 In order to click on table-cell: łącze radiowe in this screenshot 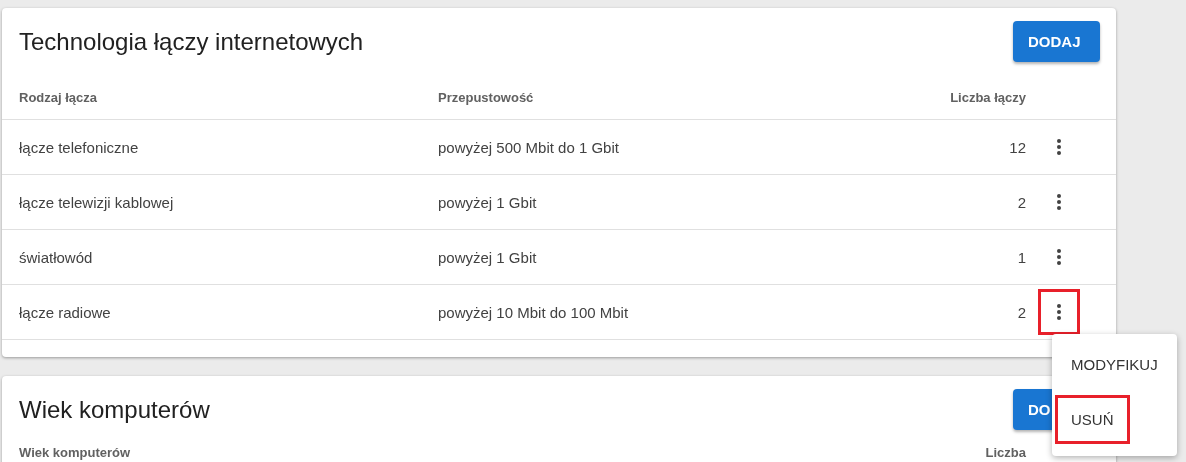, I will do `click(220, 312)`.